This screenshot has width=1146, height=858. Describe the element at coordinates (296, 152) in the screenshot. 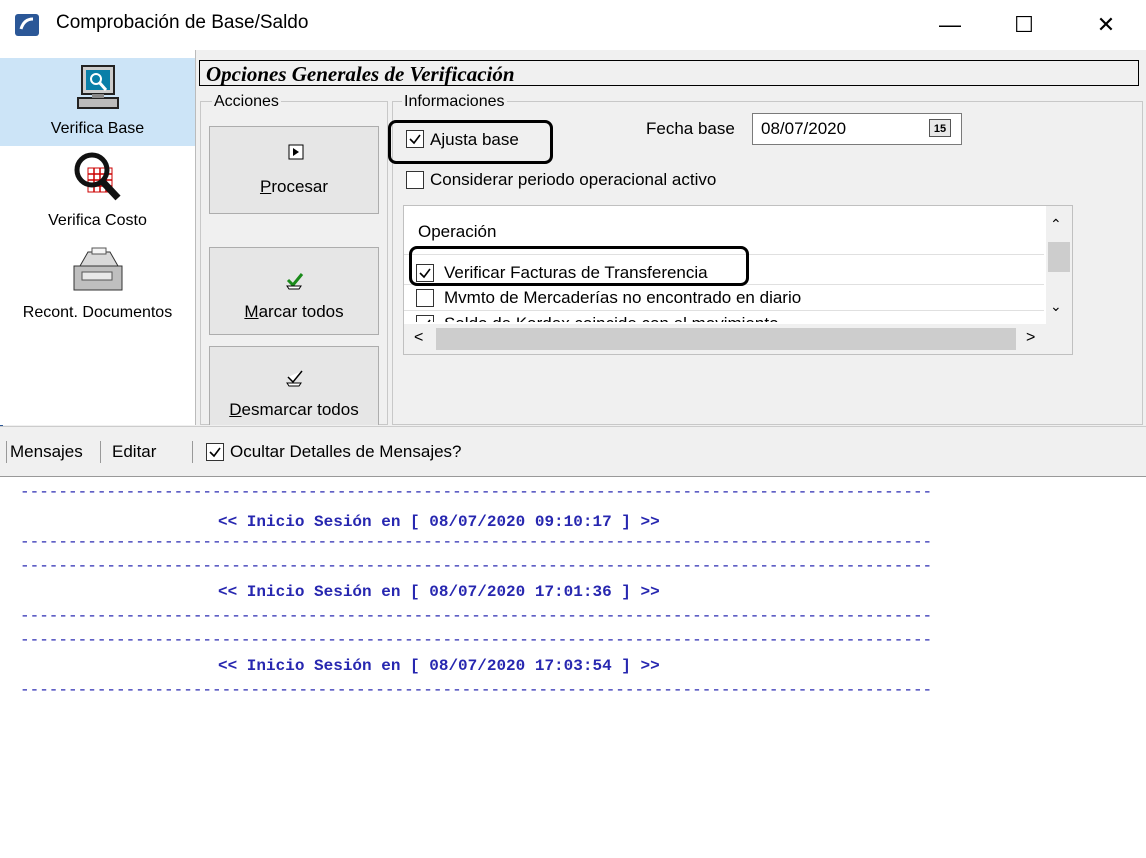

I see `play-icon` at that location.